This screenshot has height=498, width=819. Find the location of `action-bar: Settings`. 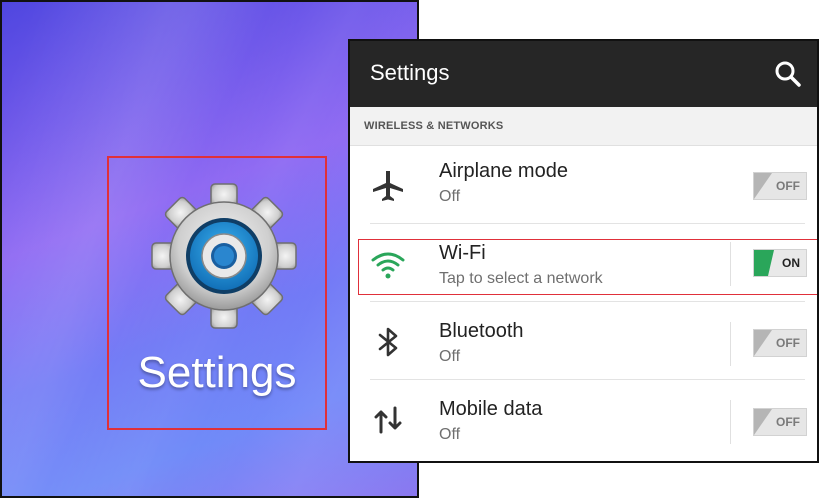

action-bar: Settings is located at coordinates (583, 74).